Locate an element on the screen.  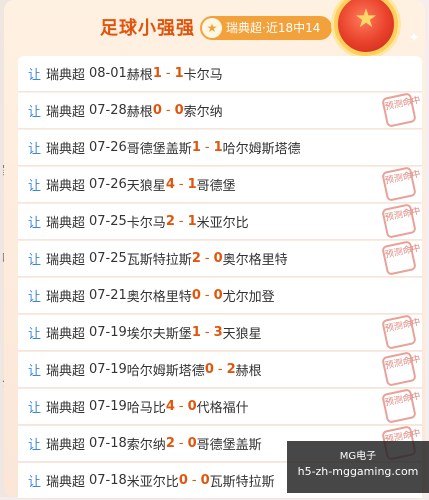
widget-title: 足球小强强 is located at coordinates (147, 28).